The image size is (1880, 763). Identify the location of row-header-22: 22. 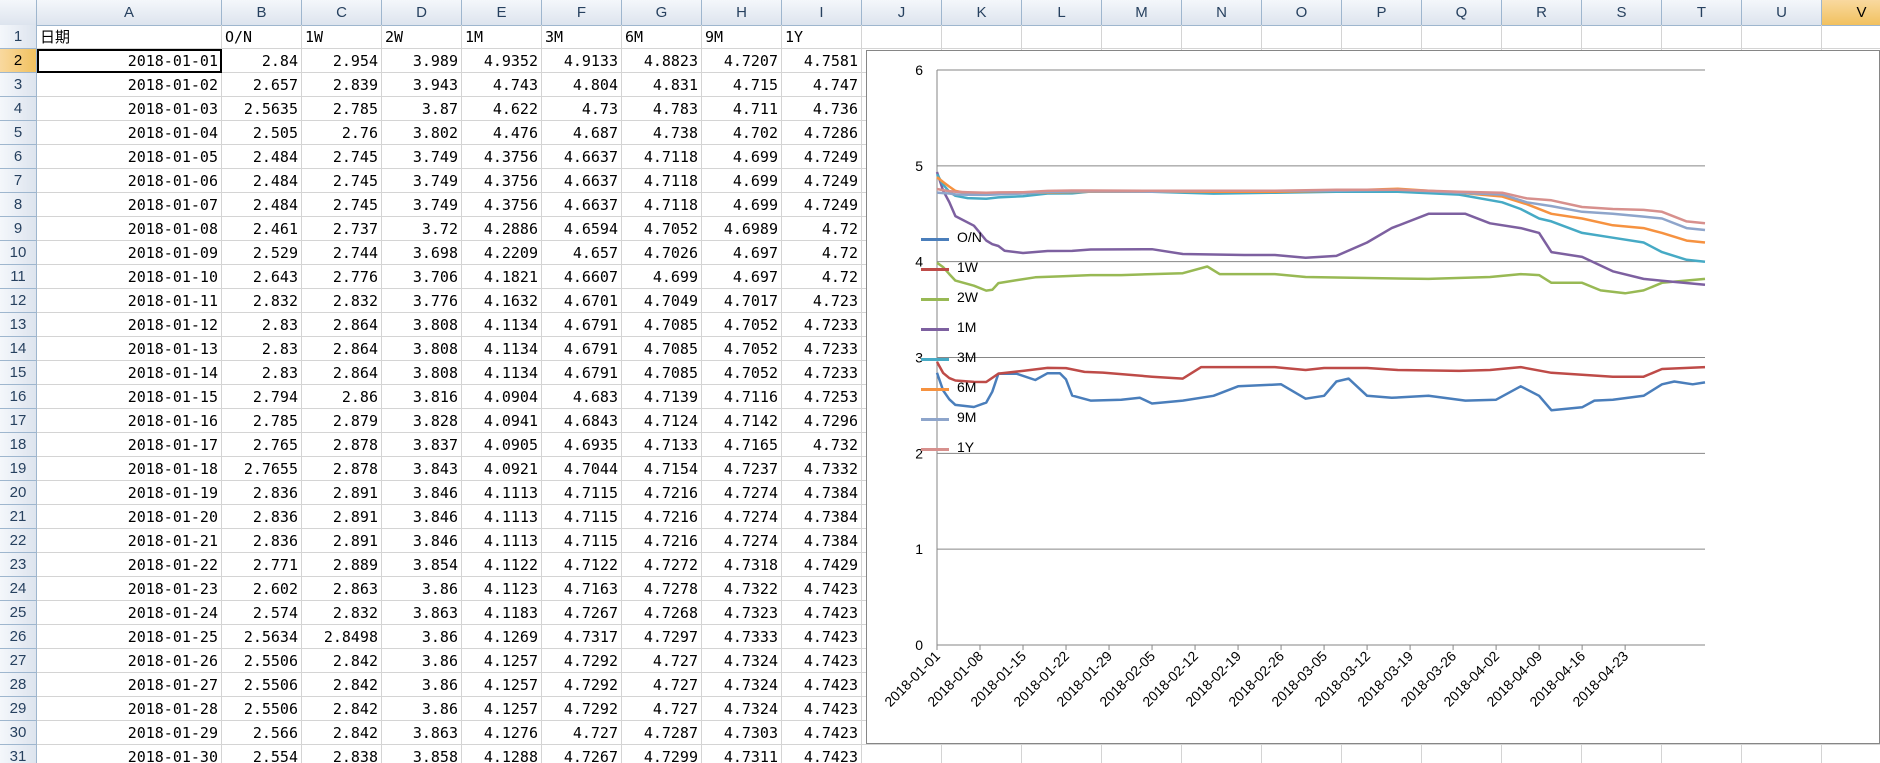
(18, 541).